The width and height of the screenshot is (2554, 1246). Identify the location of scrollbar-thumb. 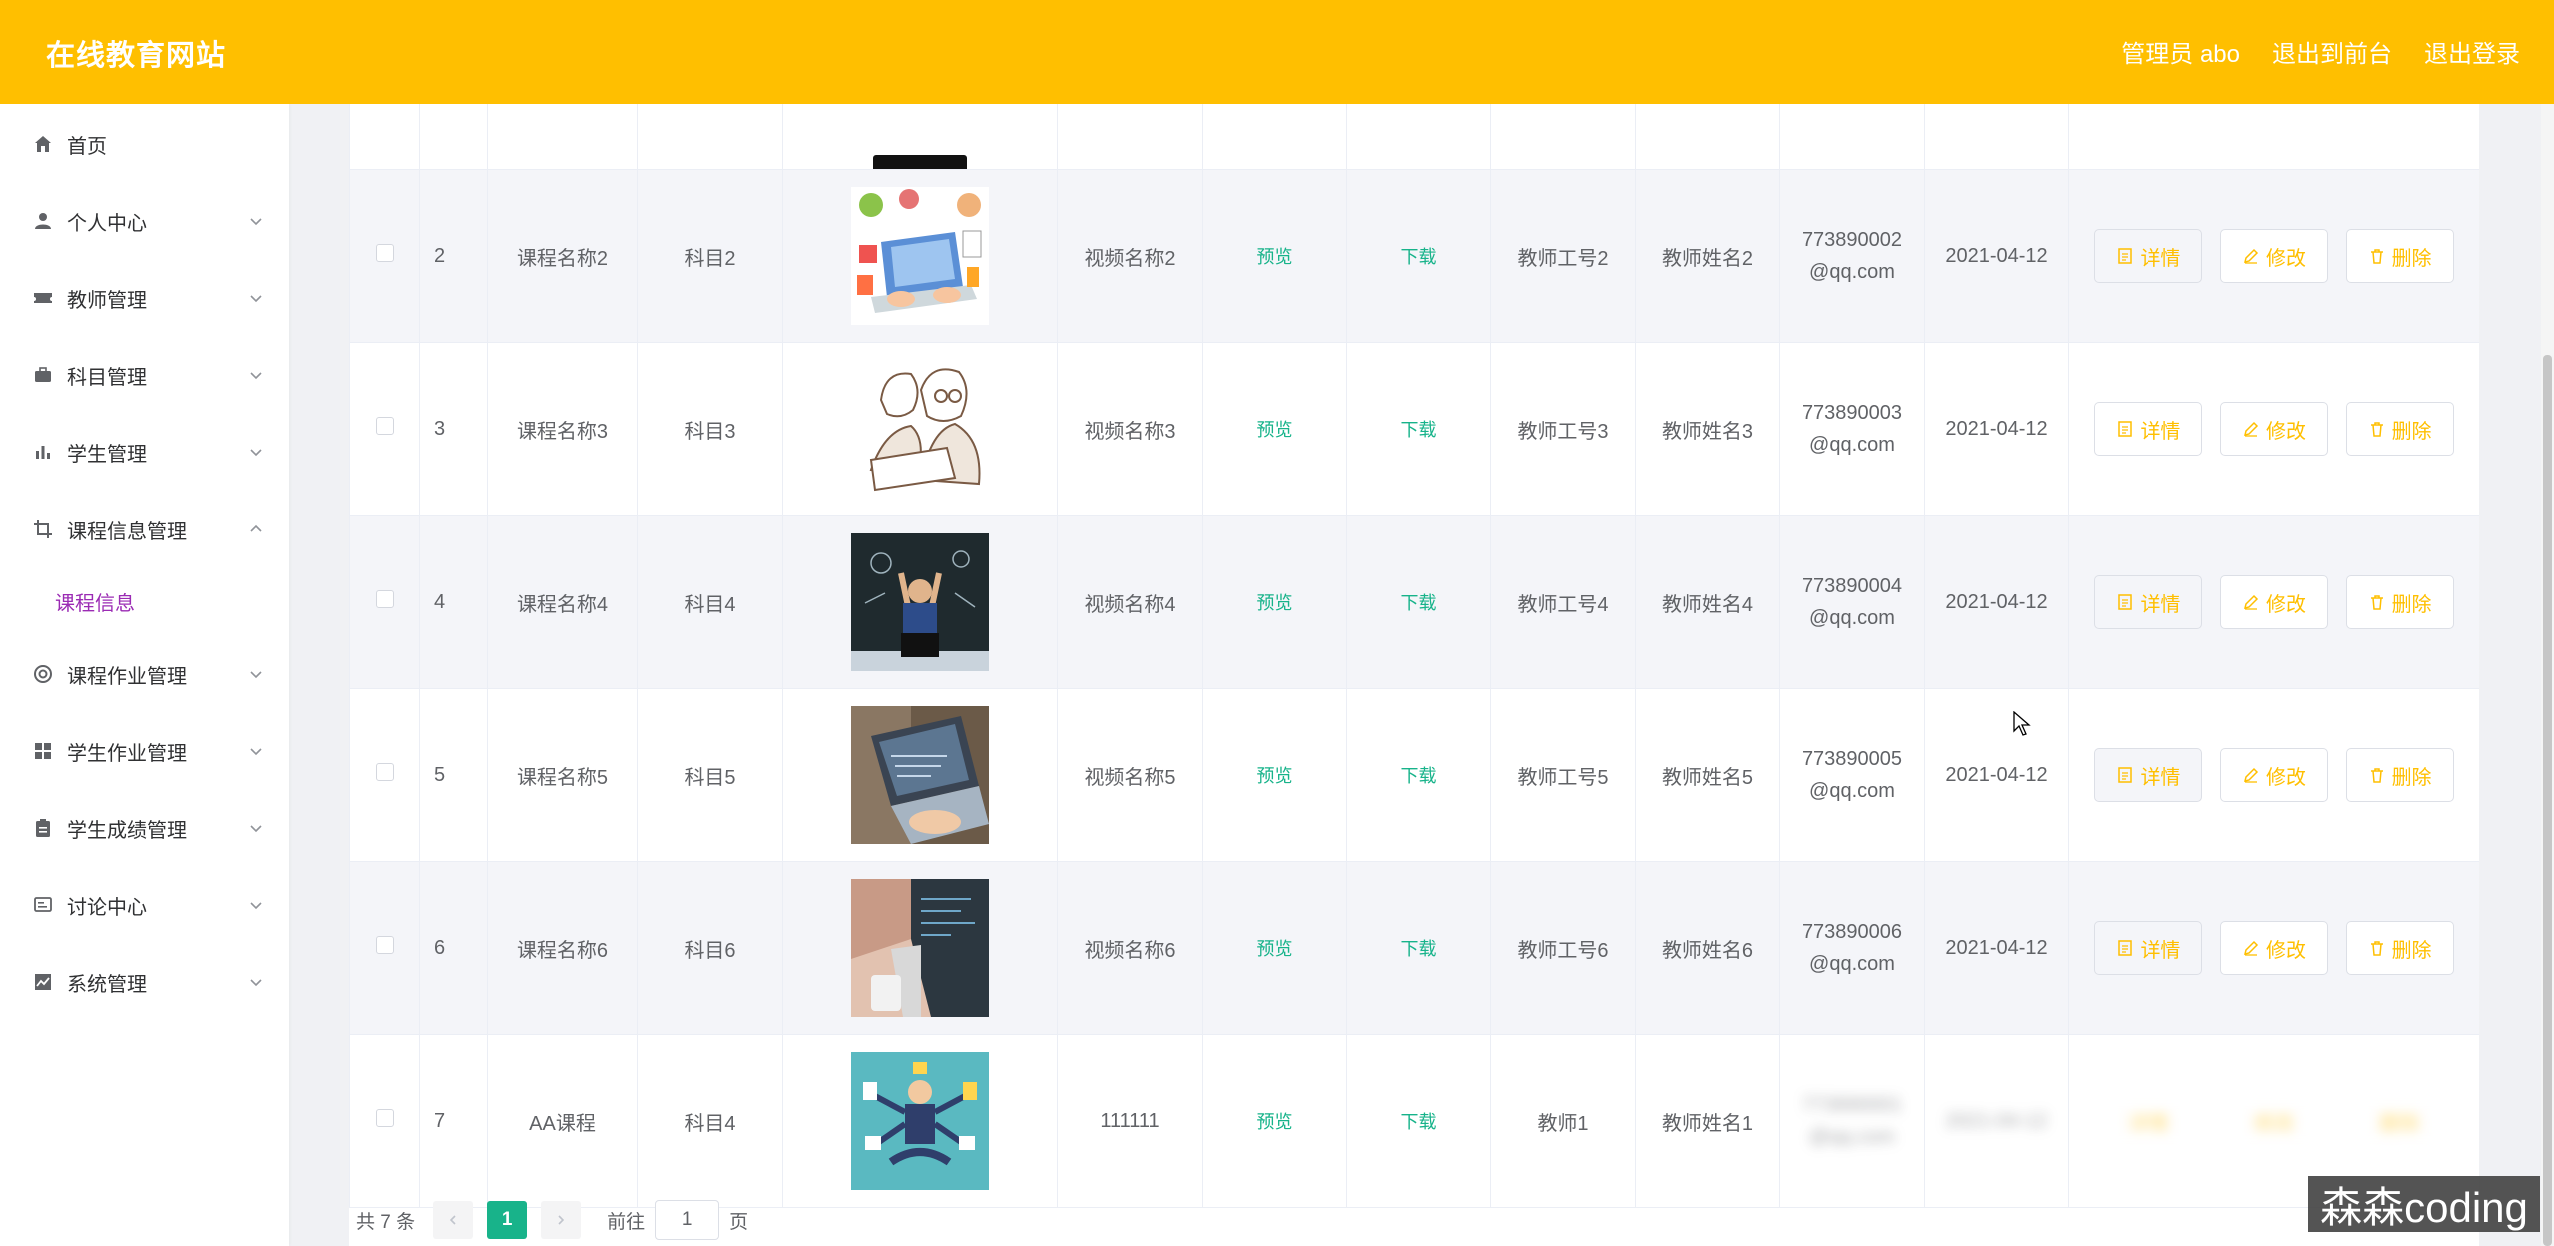
(2547, 800).